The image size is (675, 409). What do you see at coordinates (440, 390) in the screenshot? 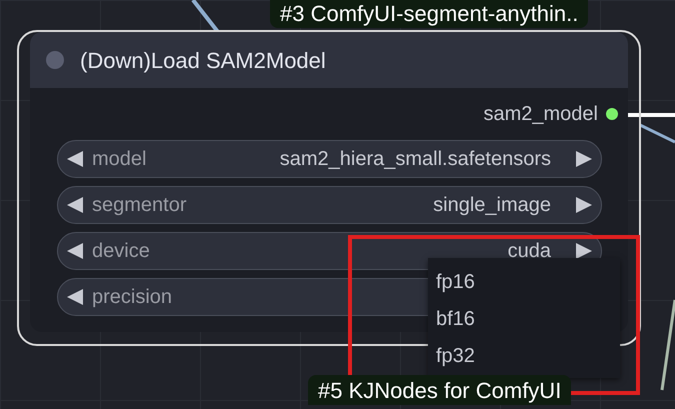
I see `node-badge: #5 KJNodes for ComfyUI` at bounding box center [440, 390].